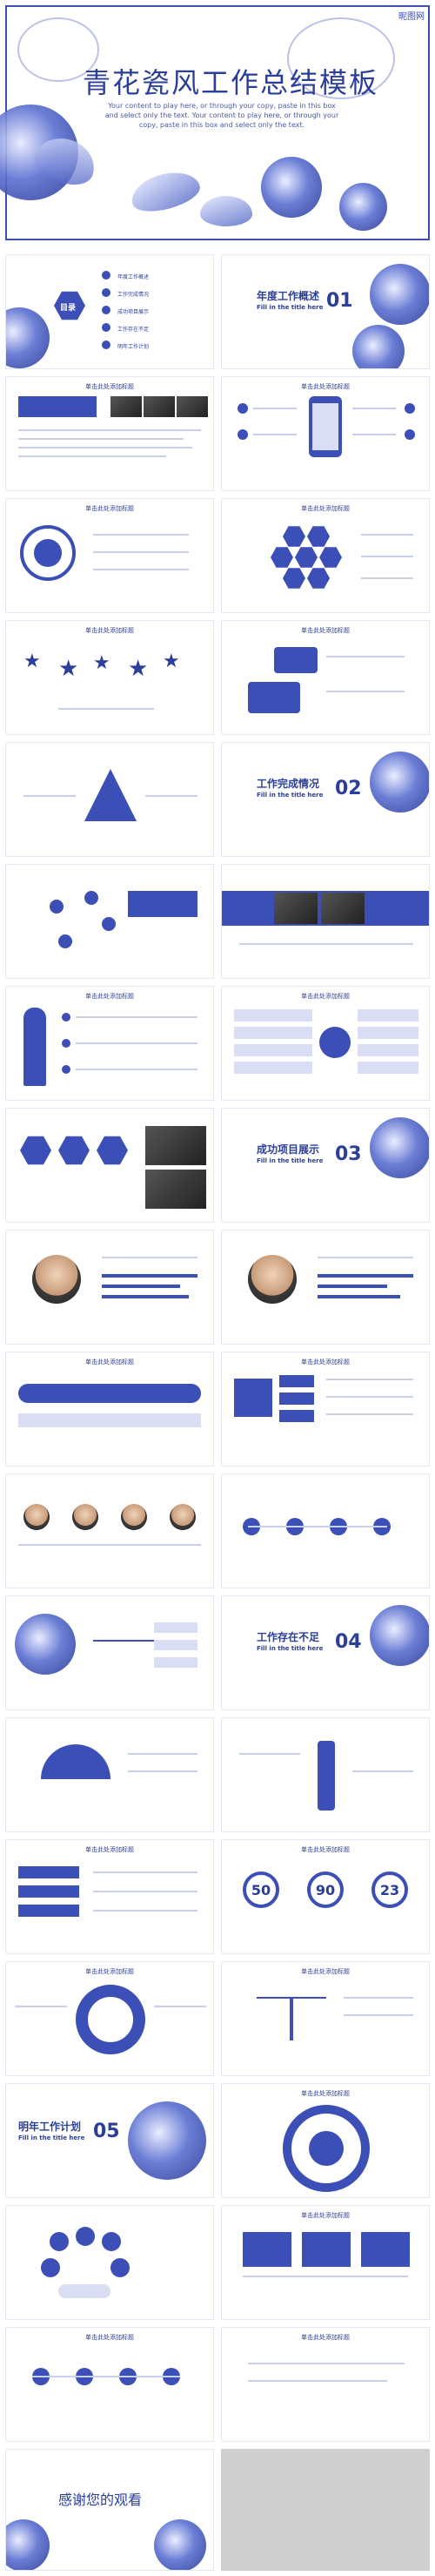 This screenshot has width=435, height=2576. What do you see at coordinates (326, 2148) in the screenshot?
I see `concentric-center` at bounding box center [326, 2148].